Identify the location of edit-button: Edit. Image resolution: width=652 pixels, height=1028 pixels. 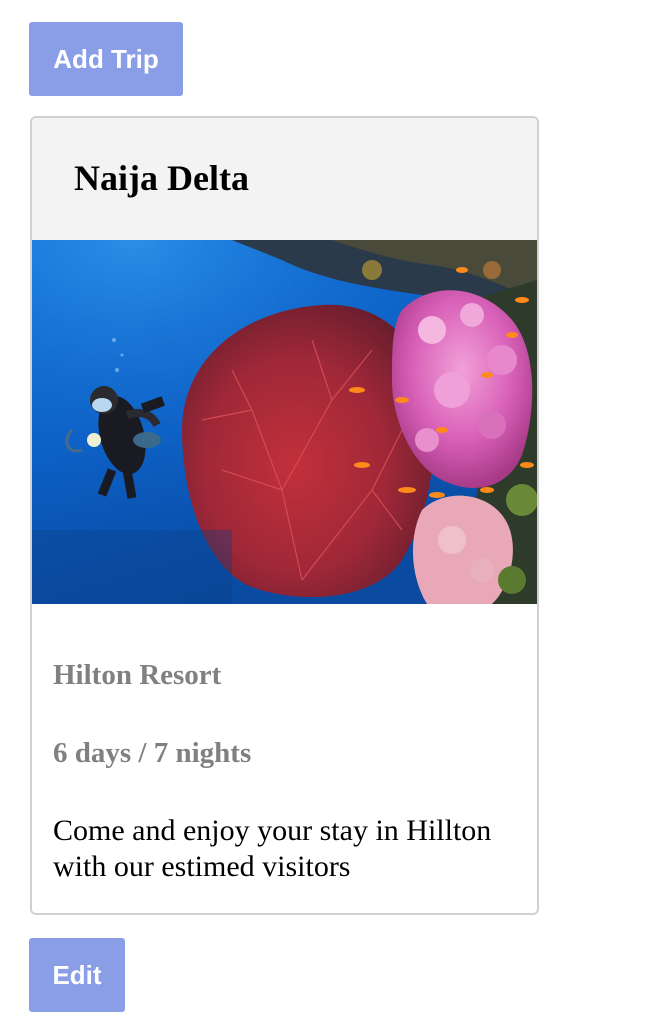
(77, 975).